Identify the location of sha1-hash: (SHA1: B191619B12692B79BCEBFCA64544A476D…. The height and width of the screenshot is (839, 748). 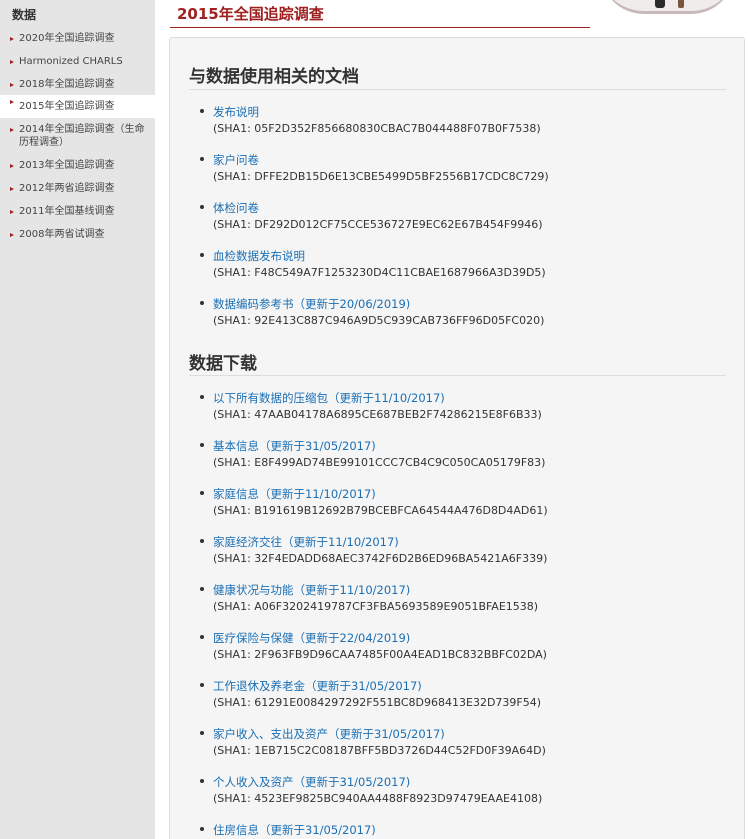
(380, 510).